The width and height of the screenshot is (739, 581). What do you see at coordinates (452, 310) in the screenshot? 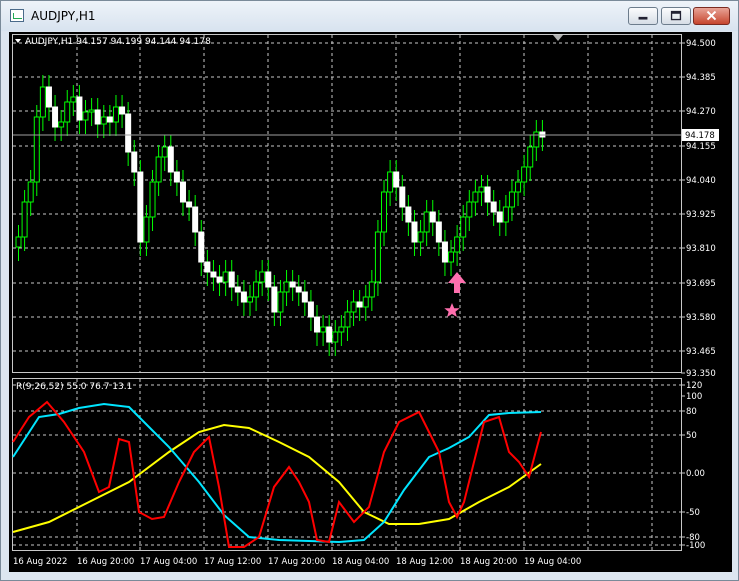
I see `star-marker` at bounding box center [452, 310].